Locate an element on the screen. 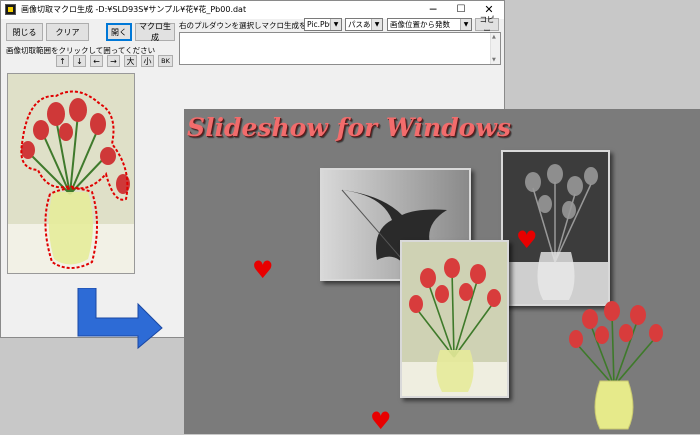 Image resolution: width=700 pixels, height=435 pixels. slideshow-title: Slideshow for Windows is located at coordinates (349, 127).